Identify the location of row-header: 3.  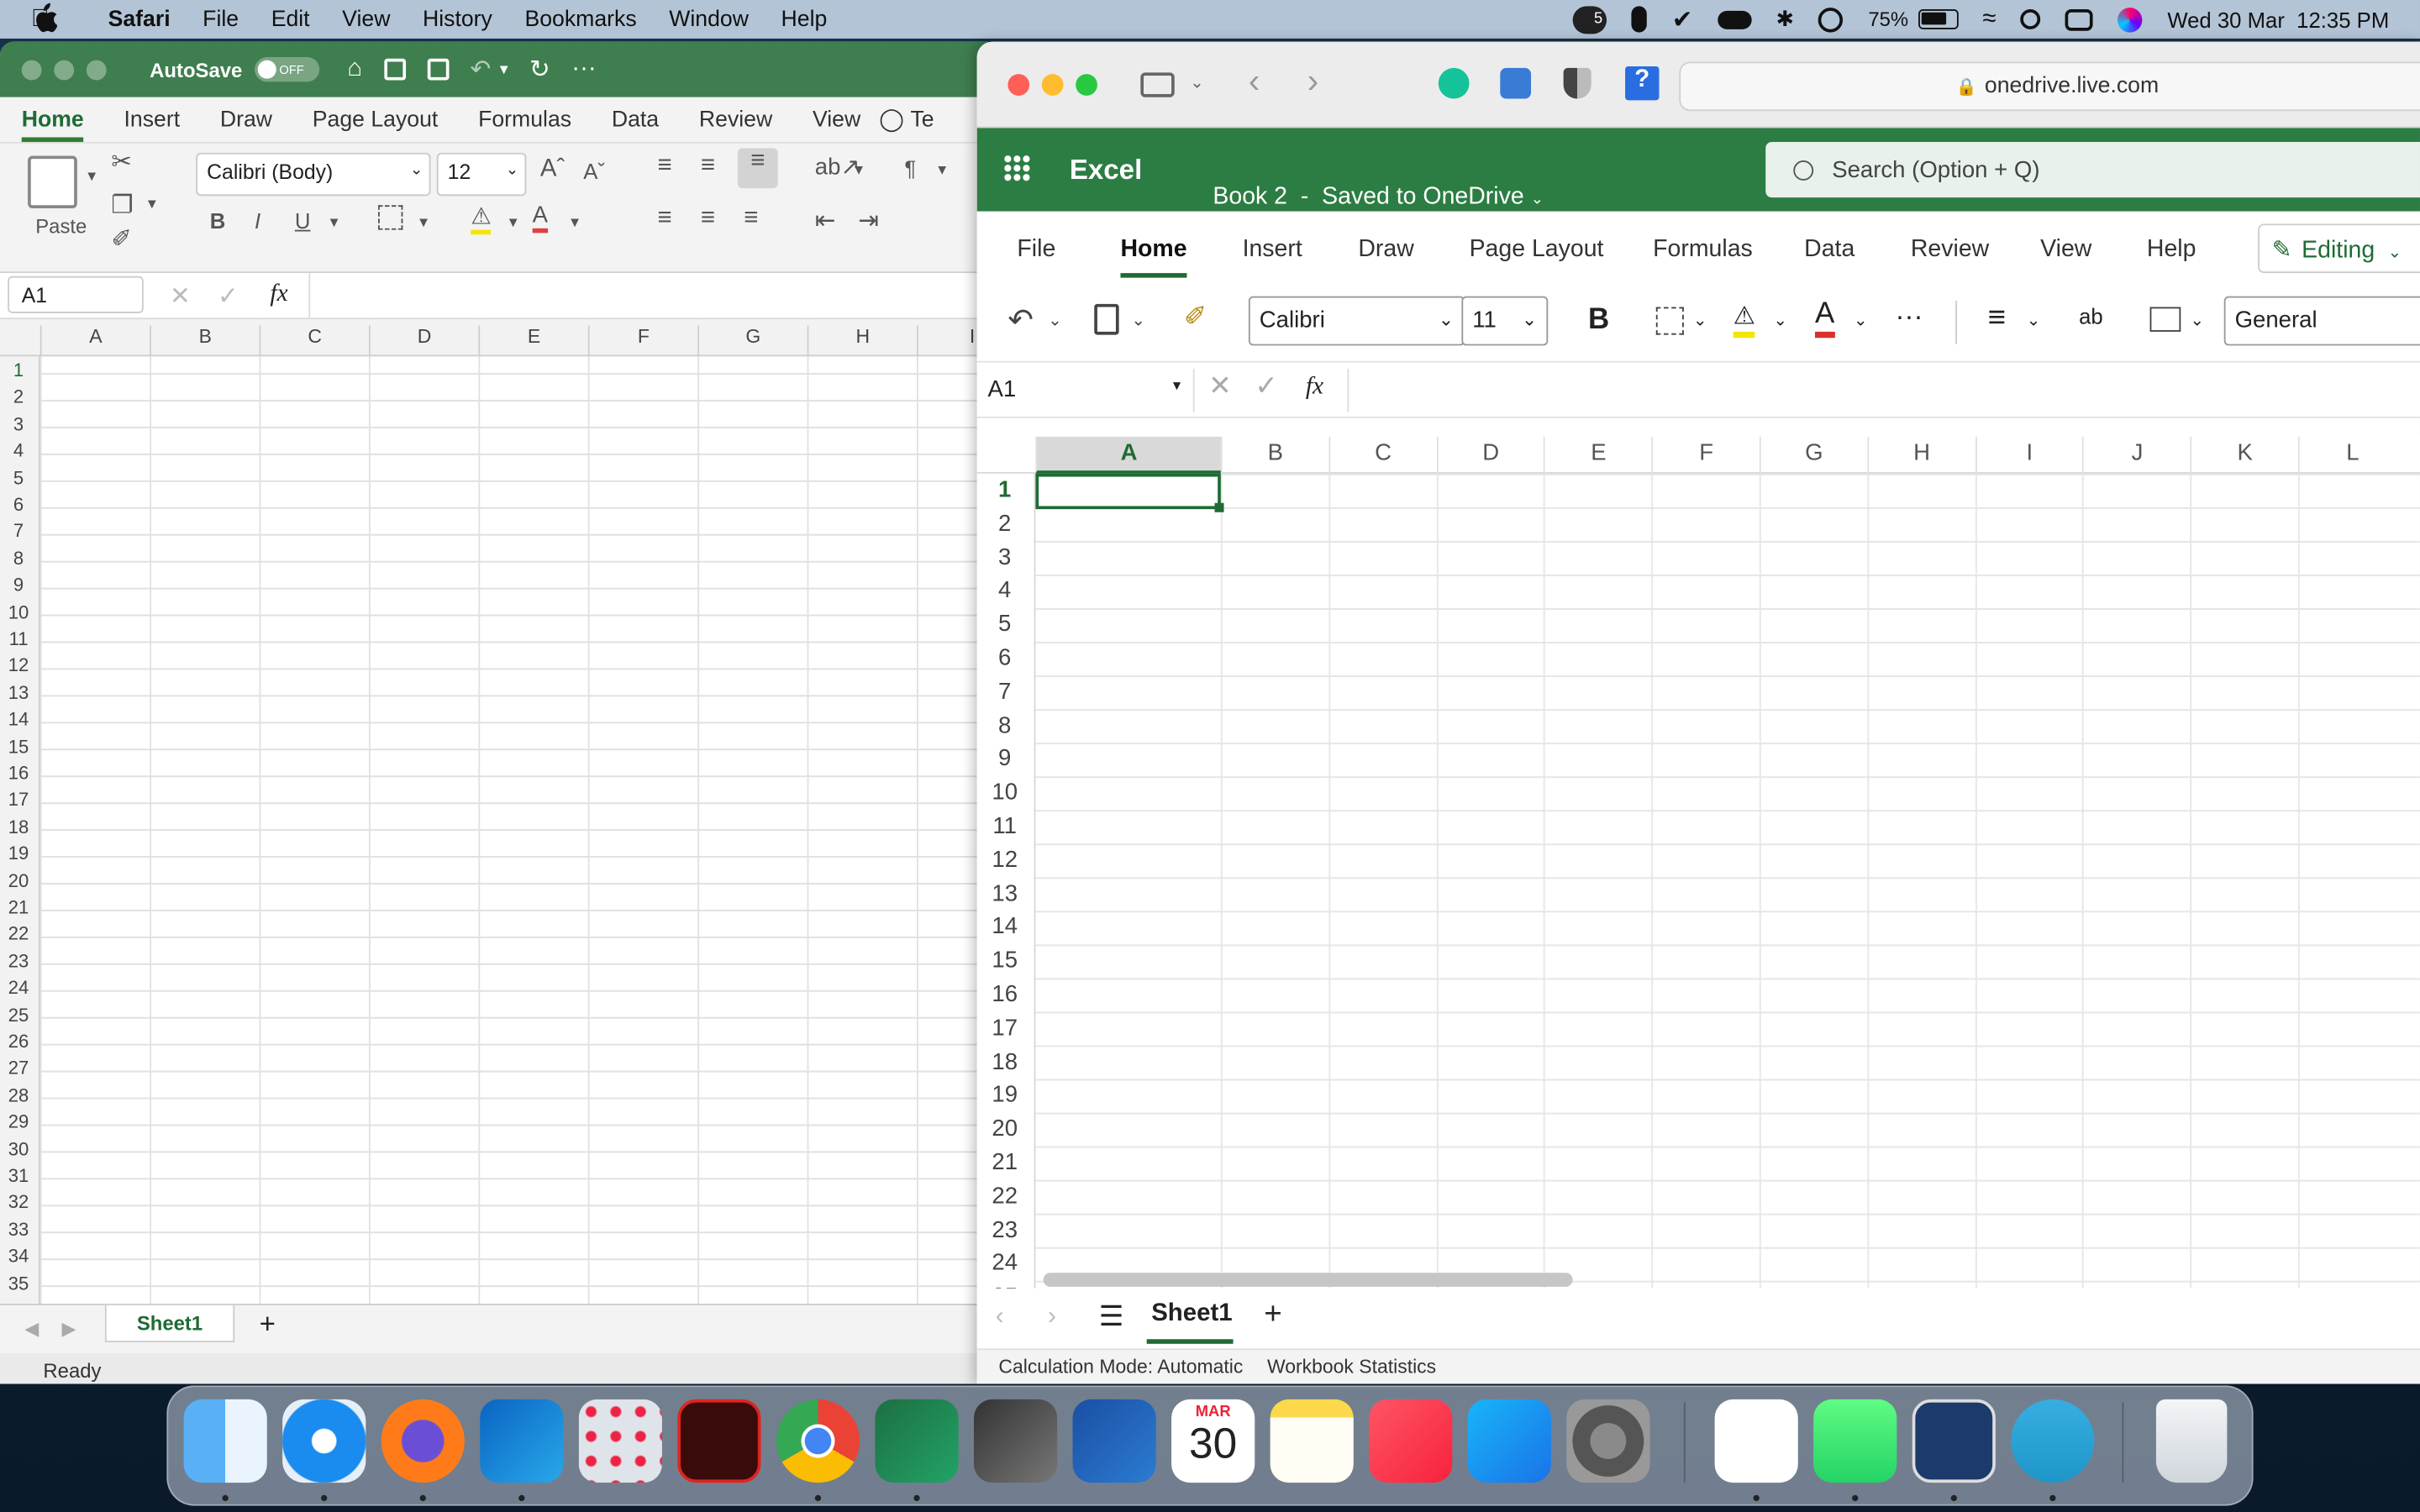
(1005, 557).